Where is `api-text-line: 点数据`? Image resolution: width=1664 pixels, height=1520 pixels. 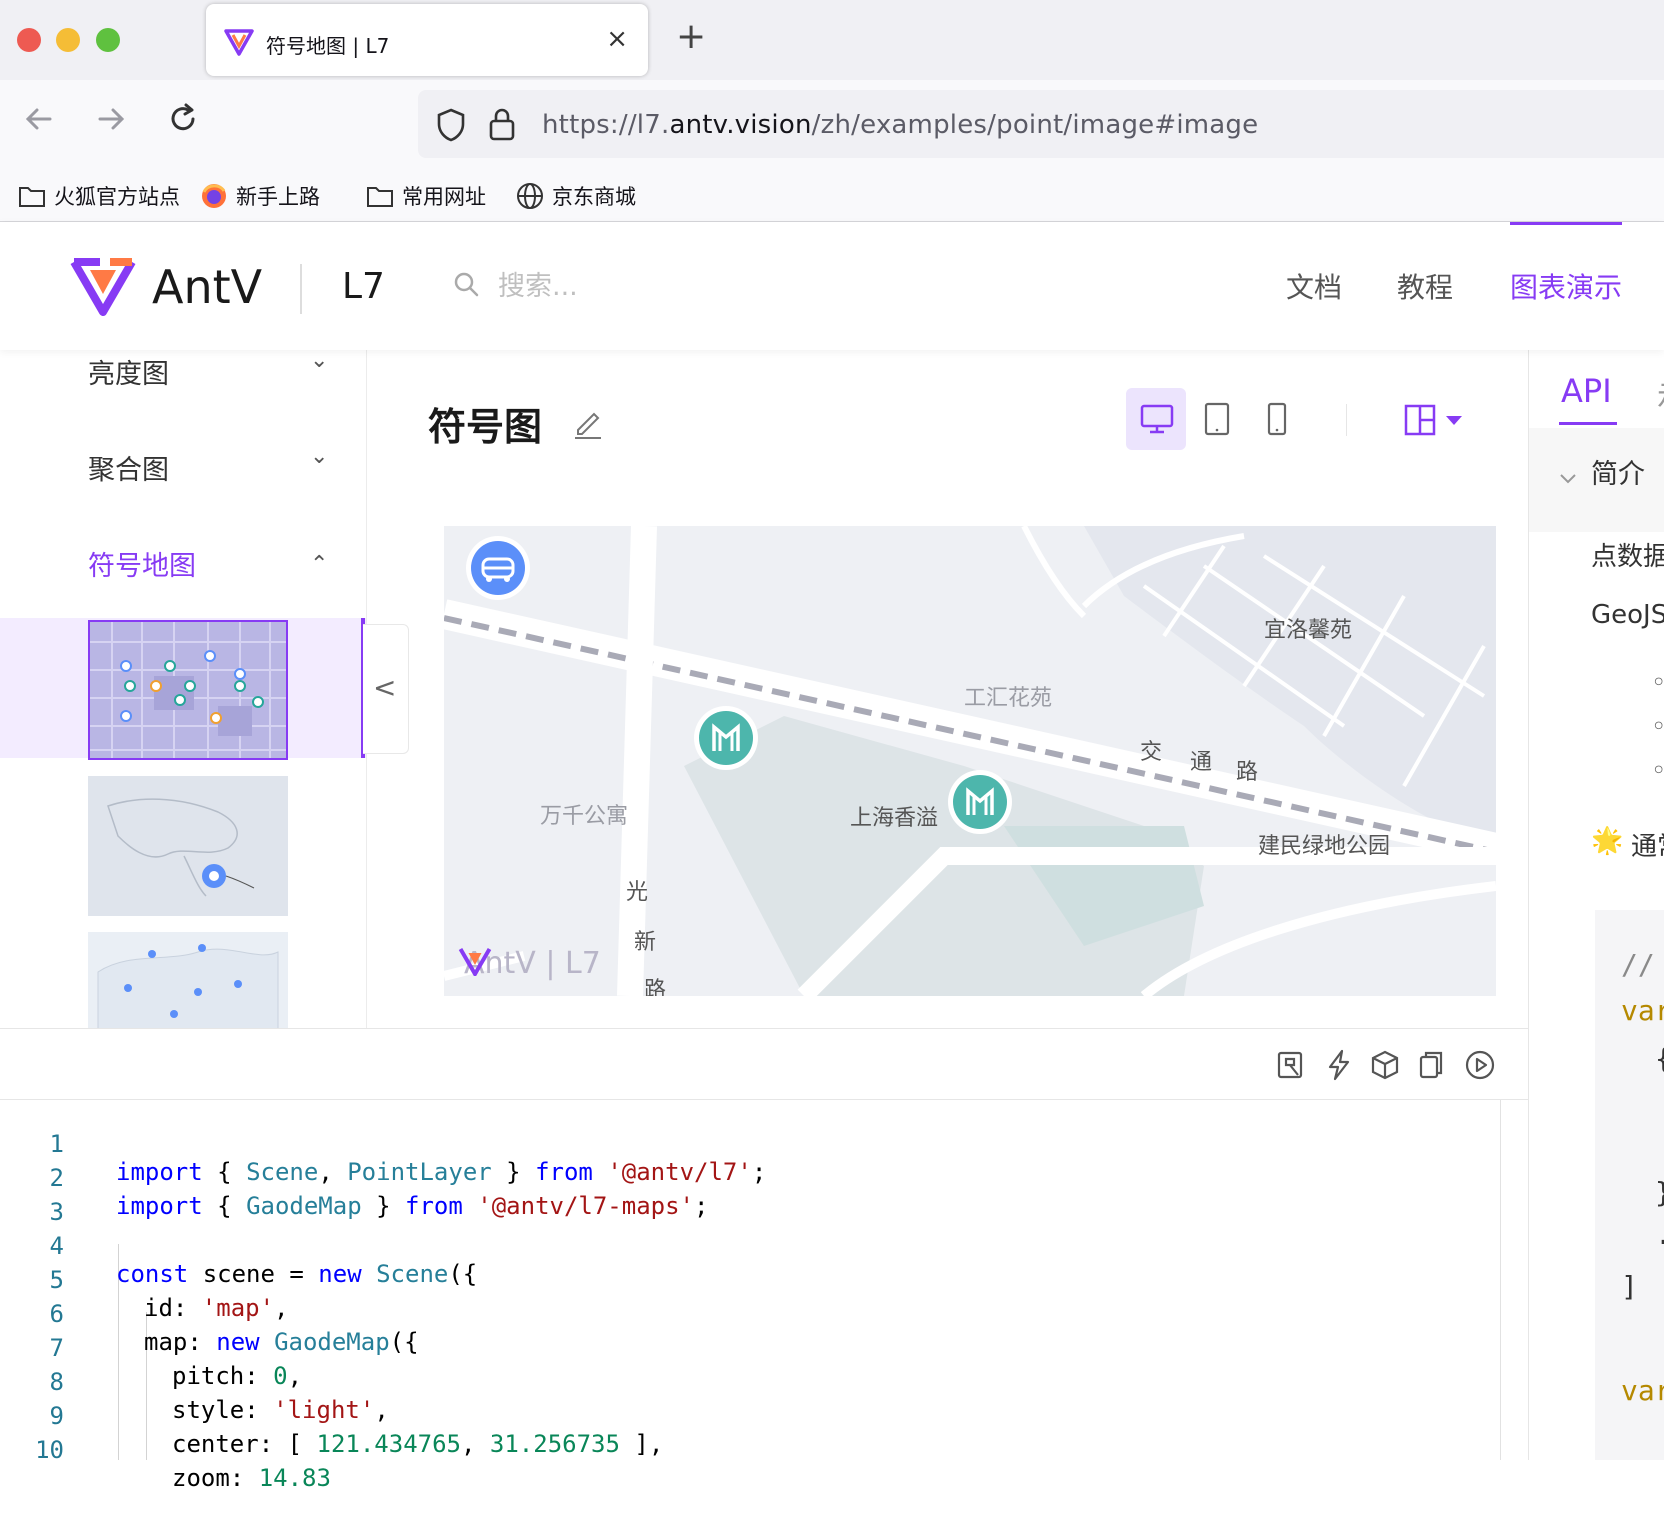 api-text-line: 点数据 is located at coordinates (1627, 557).